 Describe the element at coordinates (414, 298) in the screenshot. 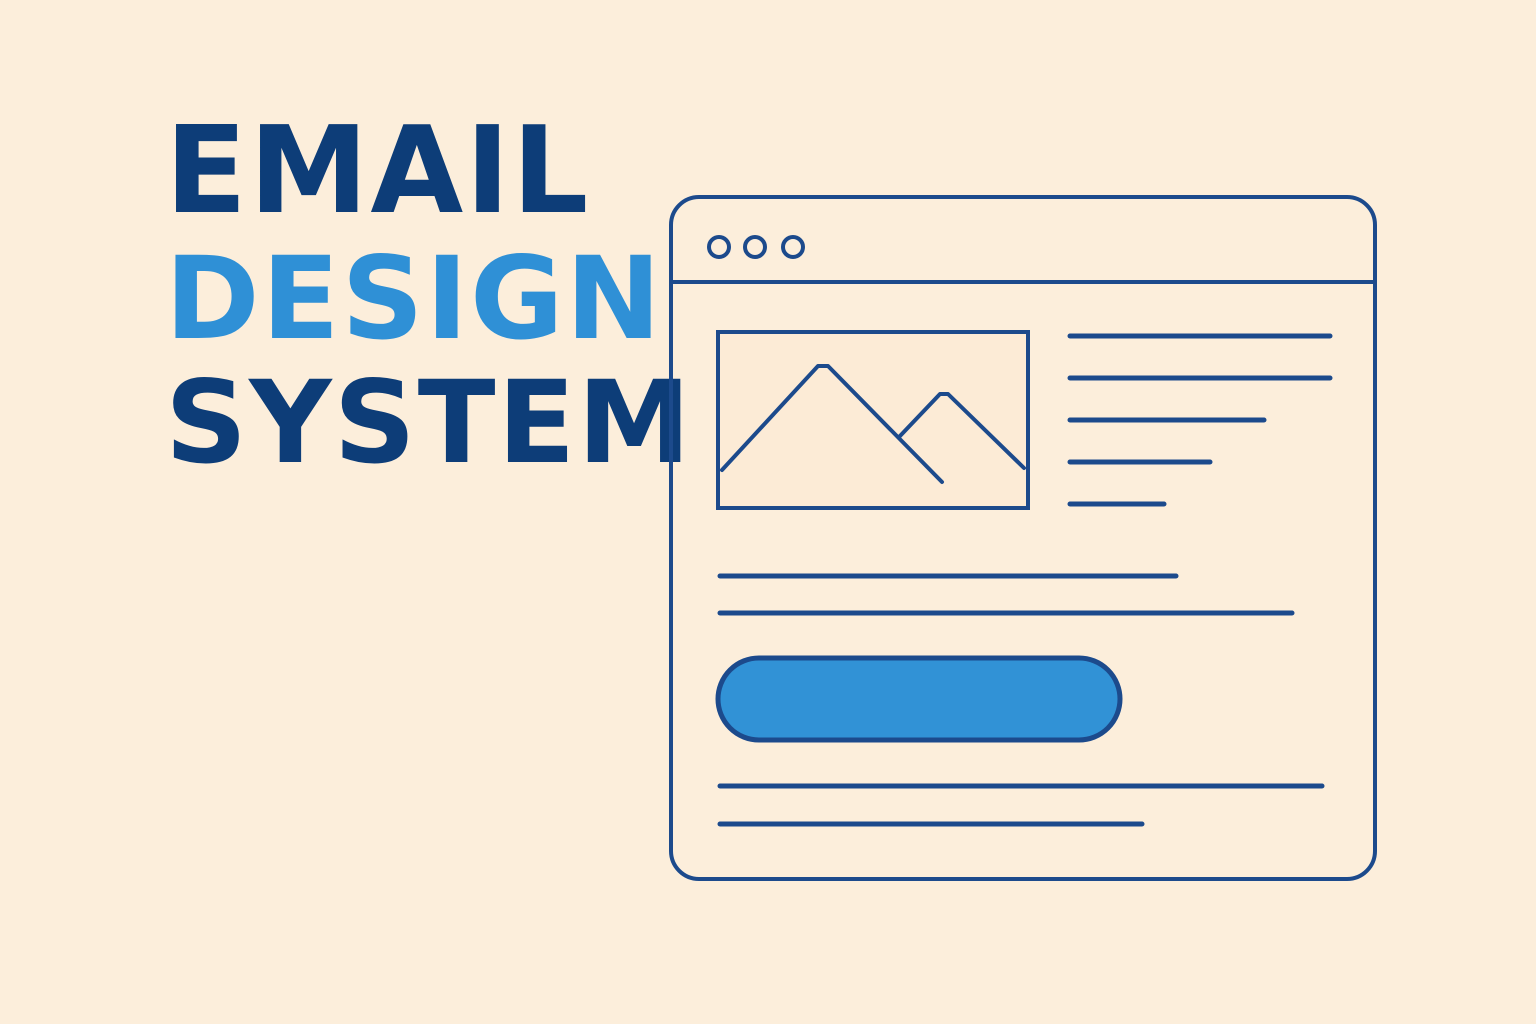

I see `headline-line-design: DESIGN` at that location.